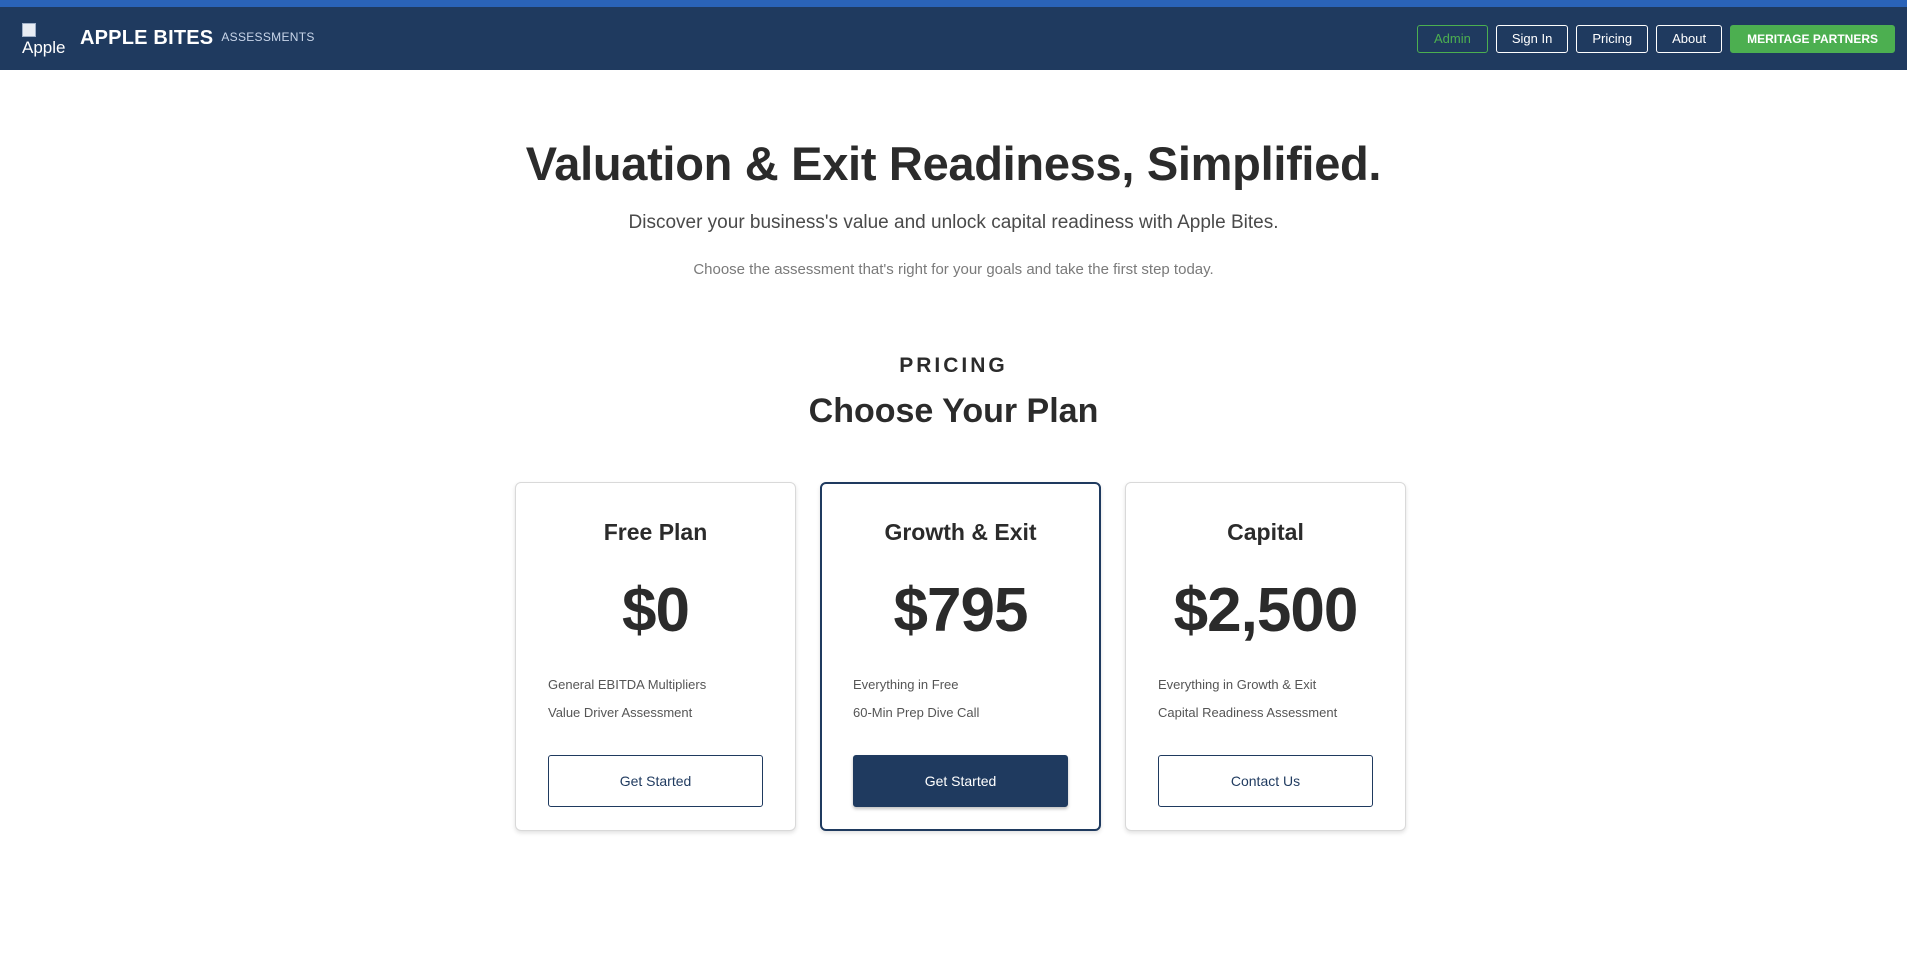  What do you see at coordinates (1532, 38) in the screenshot?
I see `sign-in-button: Sign In` at bounding box center [1532, 38].